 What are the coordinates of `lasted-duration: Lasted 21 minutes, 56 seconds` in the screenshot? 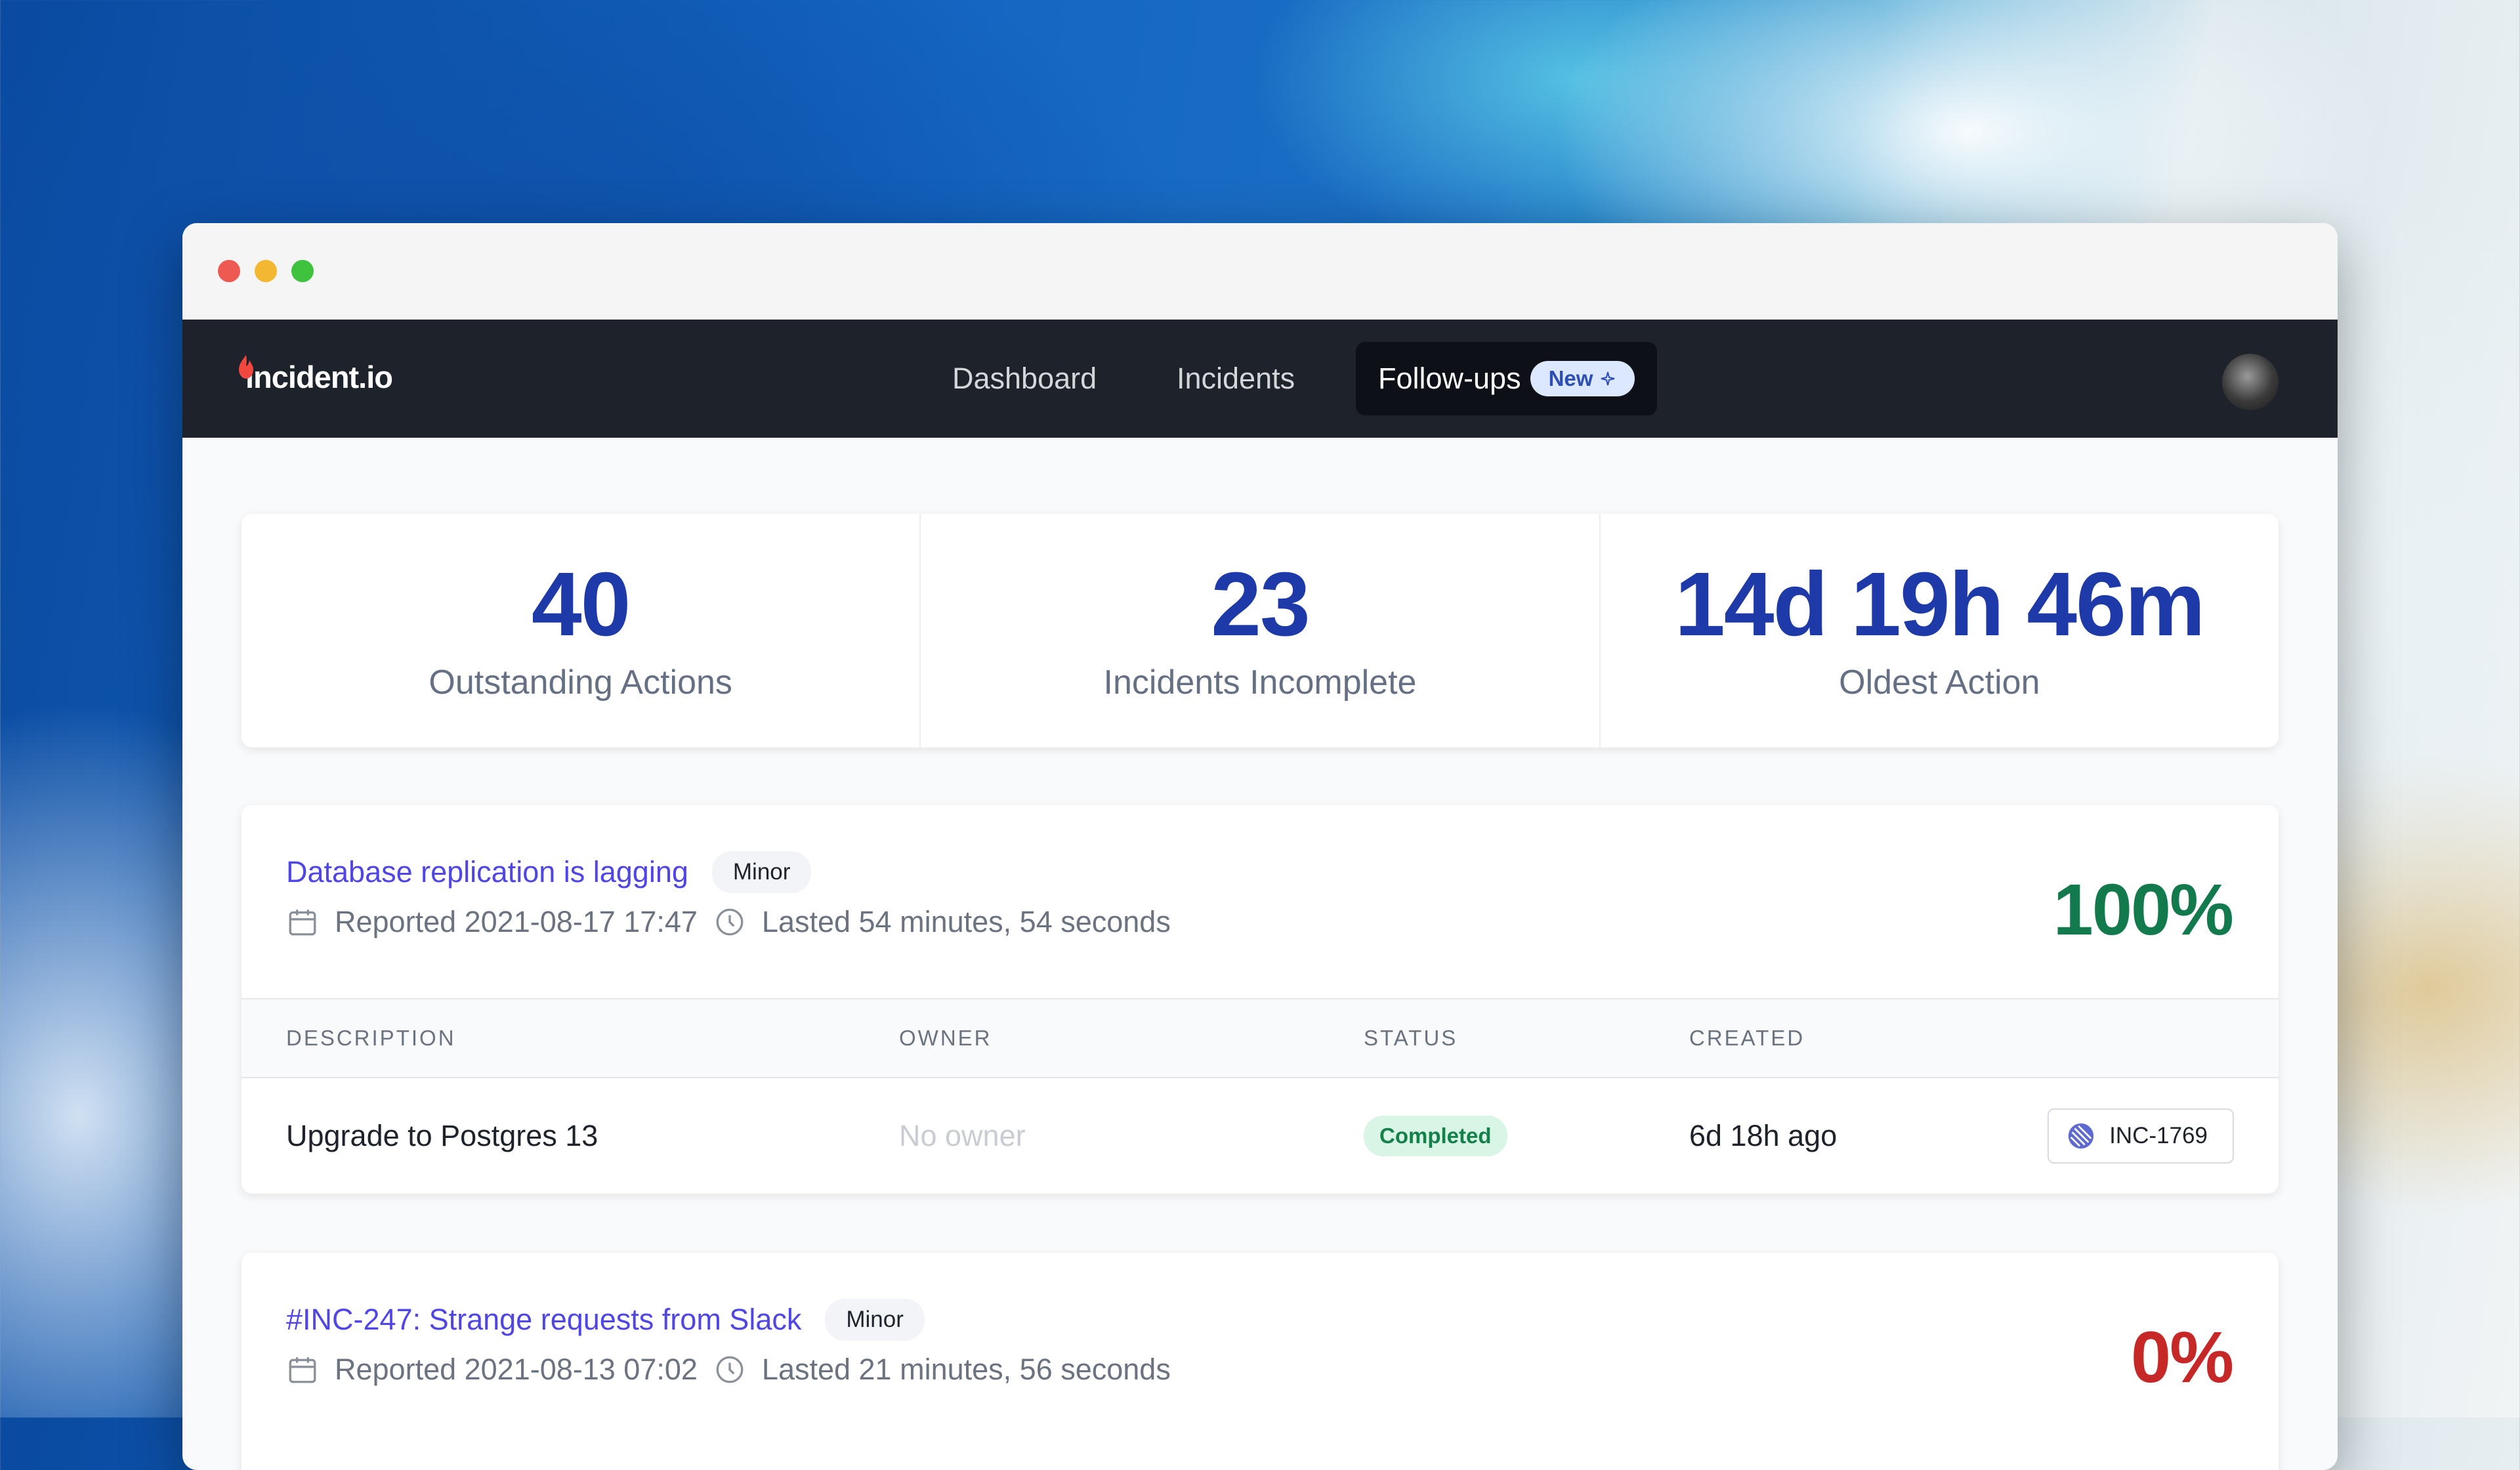 It's located at (966, 1369).